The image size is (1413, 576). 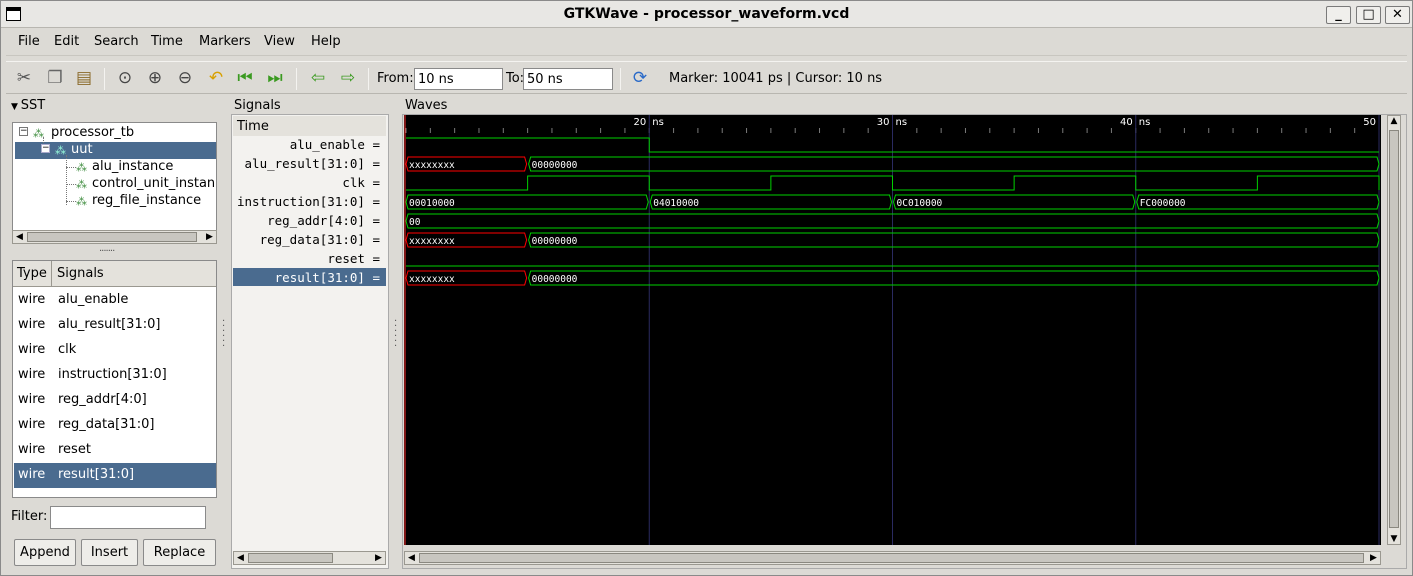 What do you see at coordinates (115, 400) in the screenshot?
I see `signal-list-row: wire reg_addr[4:0]` at bounding box center [115, 400].